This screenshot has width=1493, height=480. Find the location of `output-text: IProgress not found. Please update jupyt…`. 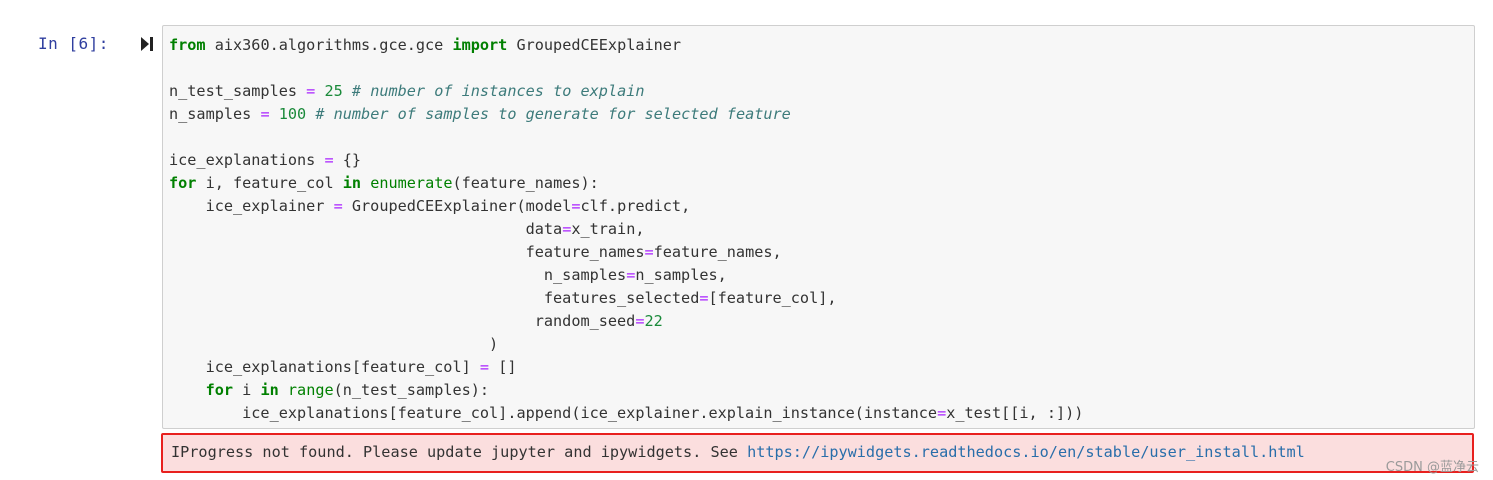

output-text: IProgress not found. Please update jupyt… is located at coordinates (738, 452).